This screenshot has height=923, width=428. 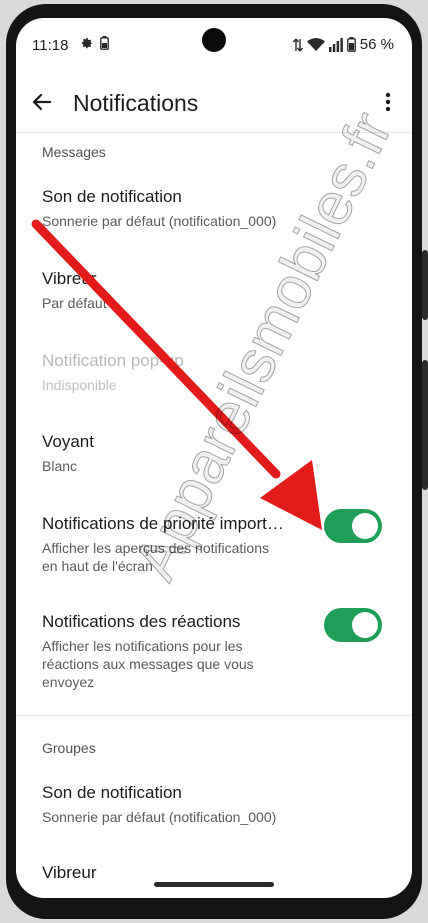 I want to click on wifi-icon, so click(x=315, y=44).